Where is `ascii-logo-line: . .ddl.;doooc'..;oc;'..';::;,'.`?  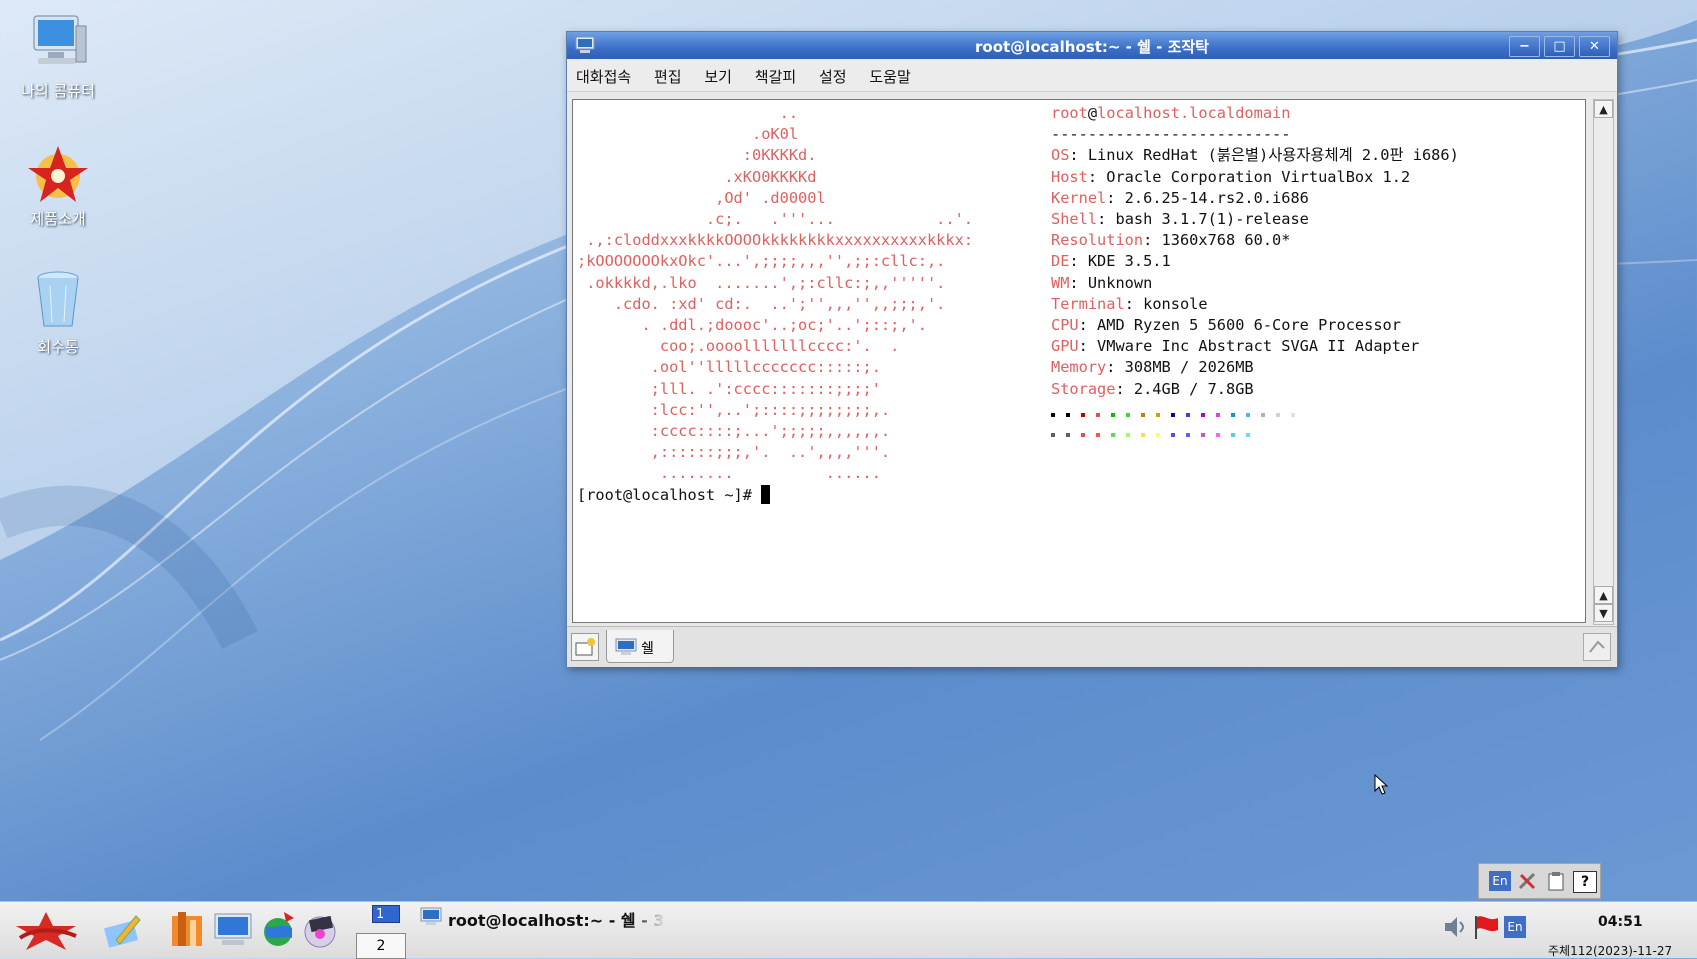
ascii-logo-line: . .ddl.;doooc'..;oc;'..';::;,'. is located at coordinates (752, 325).